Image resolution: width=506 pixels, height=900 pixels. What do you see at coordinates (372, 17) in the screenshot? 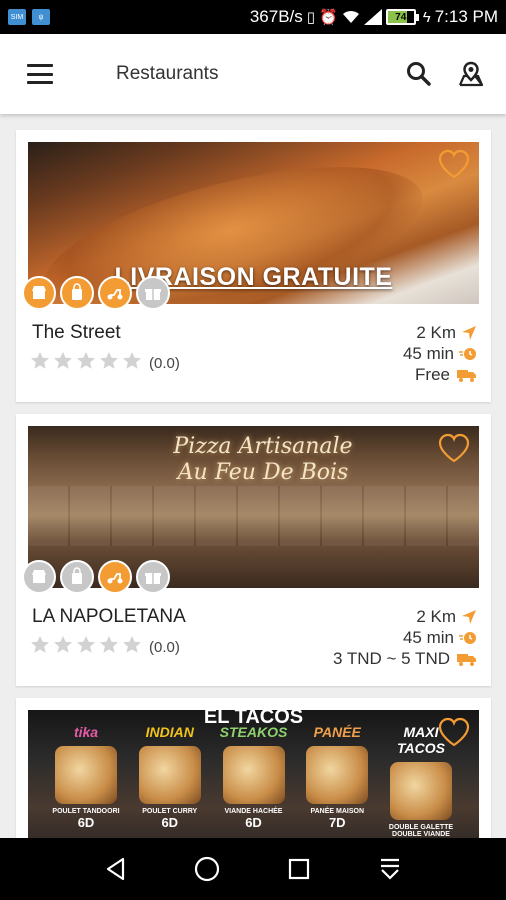
I see `signal-icon` at bounding box center [372, 17].